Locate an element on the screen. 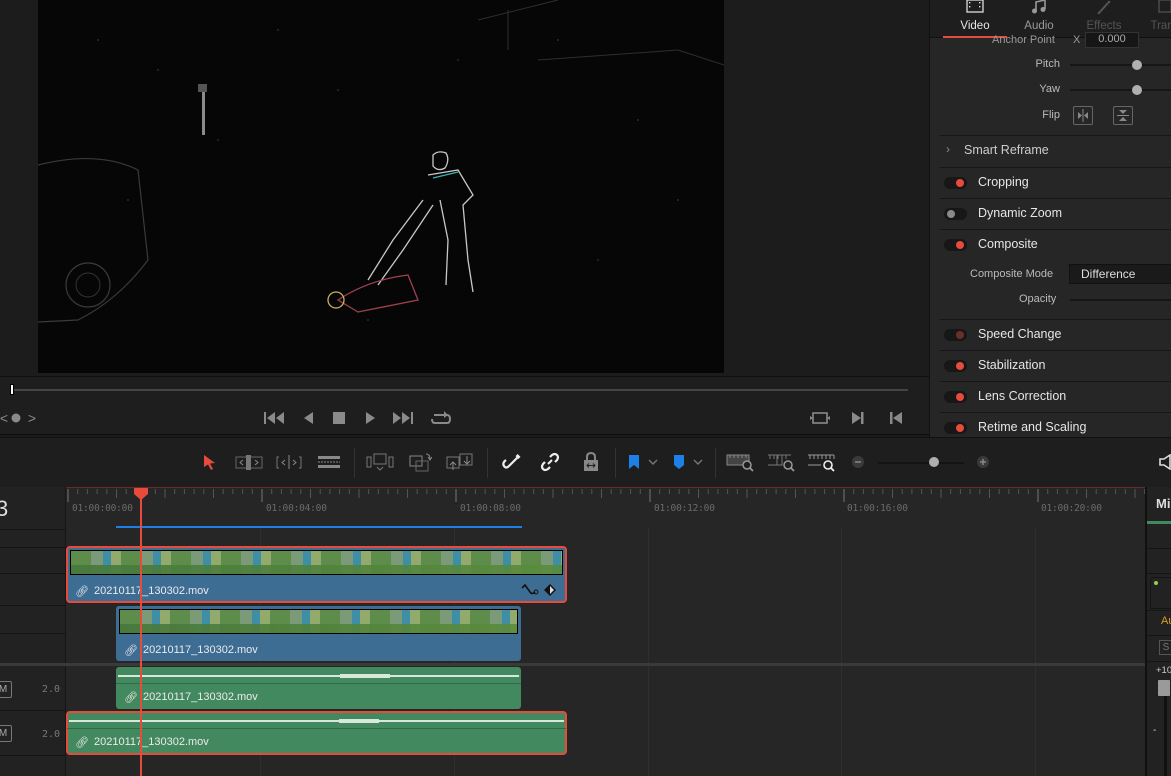 The width and height of the screenshot is (1171, 776). anchor-point-row: Anchor Point X 0.000 is located at coordinates (1050, 42).